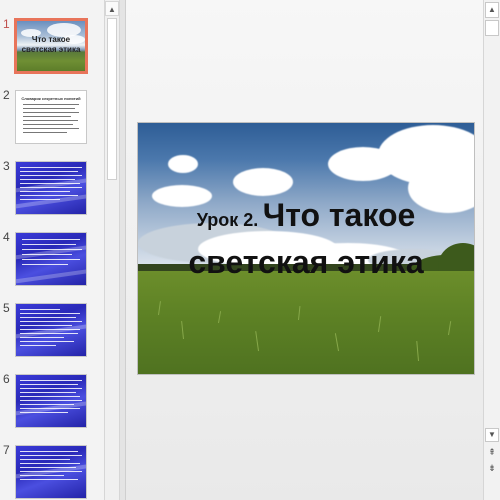 Image resolution: width=500 pixels, height=500 pixels. I want to click on slide-number: 4, so click(6, 237).